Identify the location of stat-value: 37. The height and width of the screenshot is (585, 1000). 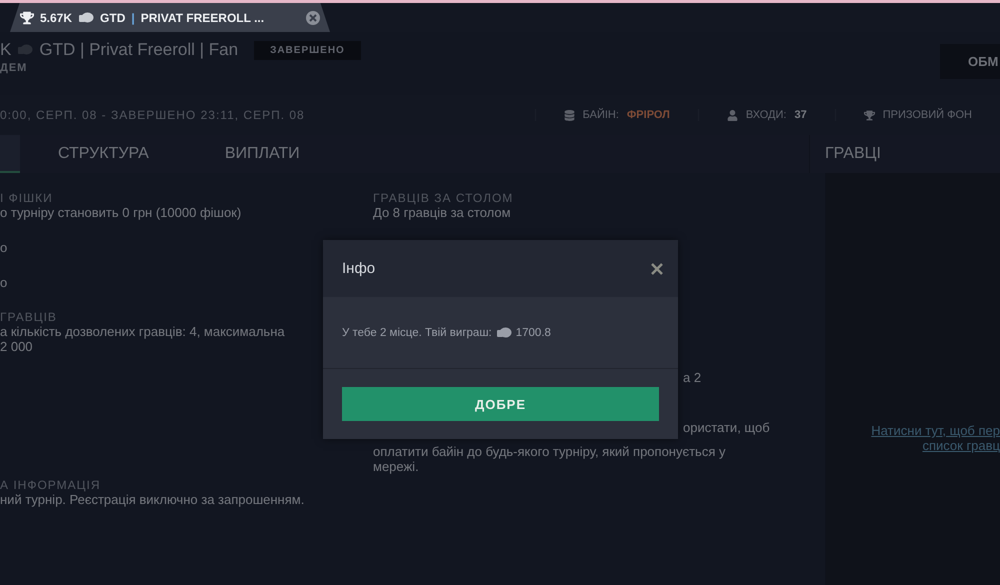
(800, 115).